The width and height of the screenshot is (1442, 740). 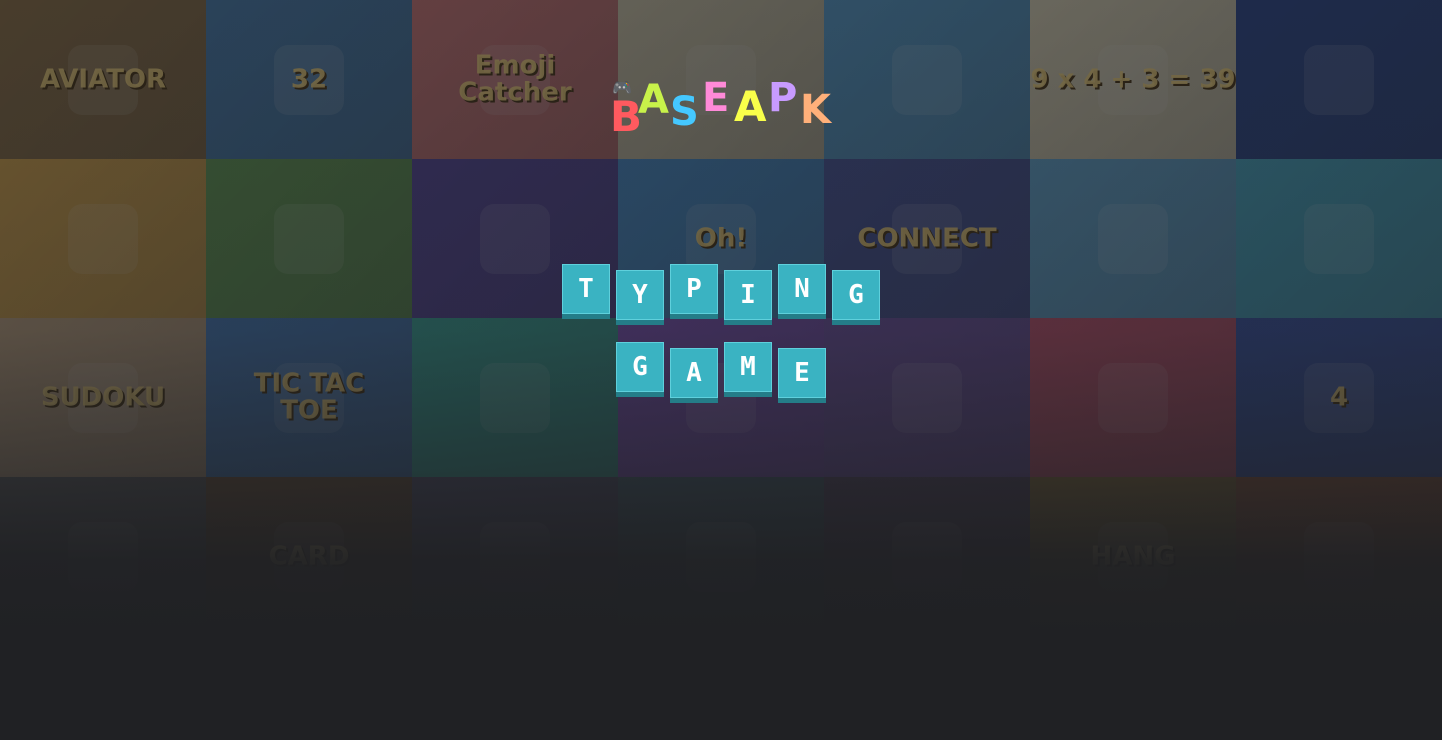 I want to click on game-thumbnail: 32, so click(x=309, y=79).